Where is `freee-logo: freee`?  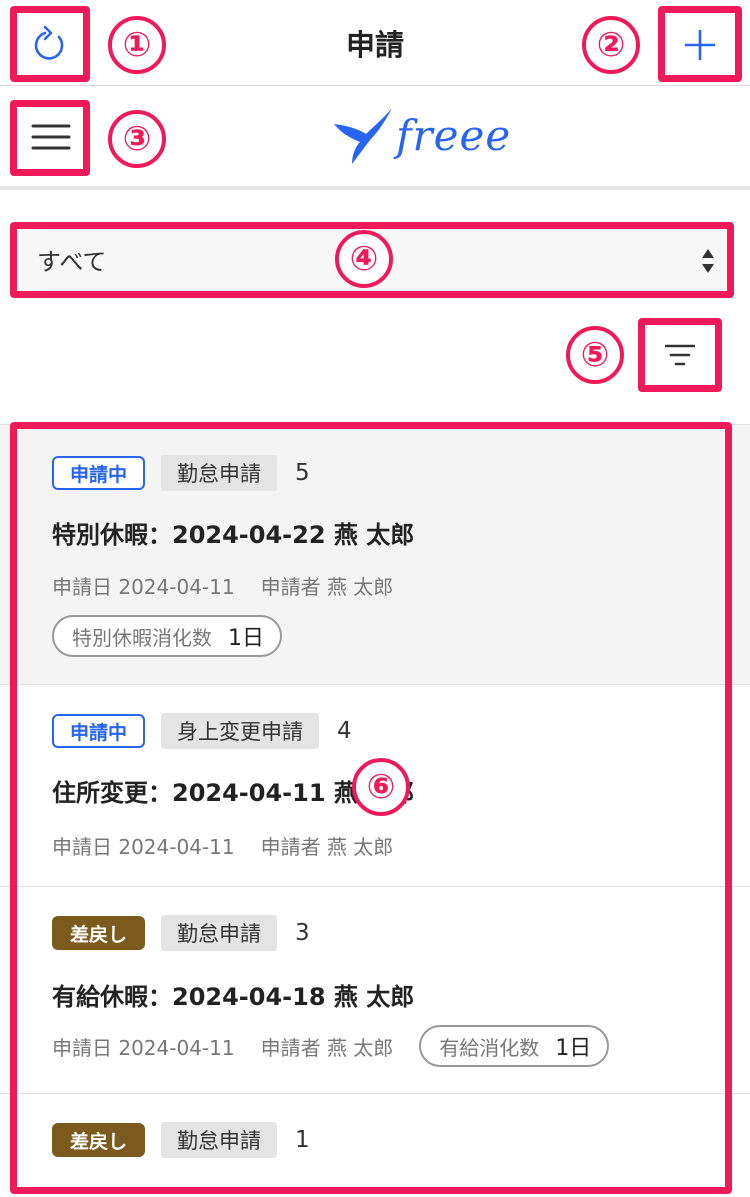
freee-logo: freee is located at coordinates (420, 135).